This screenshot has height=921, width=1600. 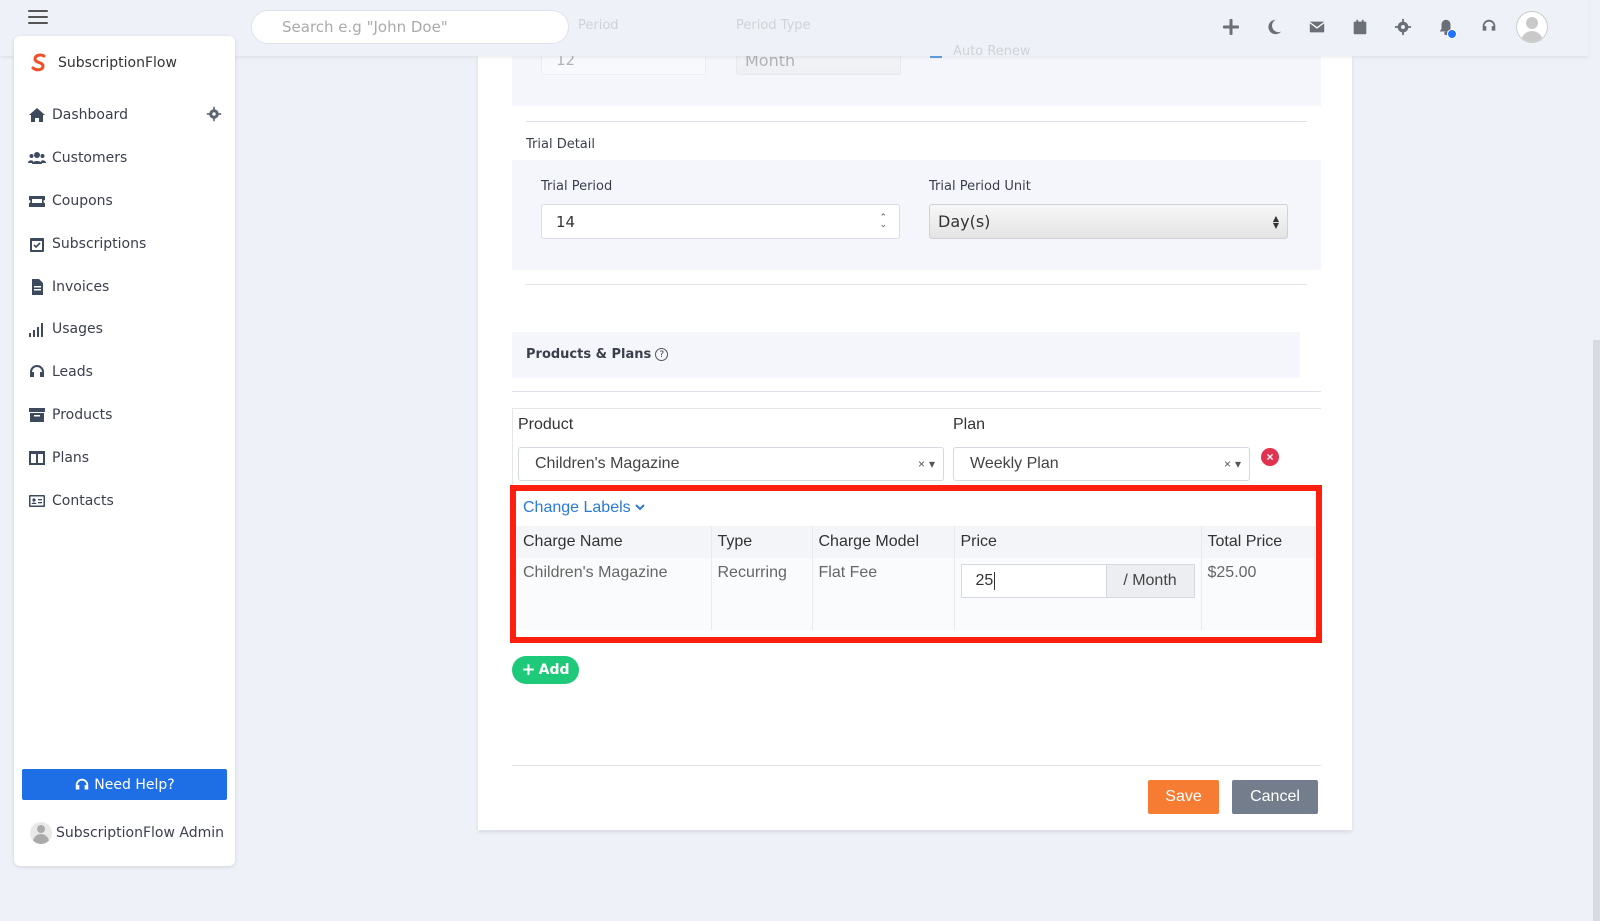 I want to click on charge-name-header: Charge Name, so click(x=614, y=542).